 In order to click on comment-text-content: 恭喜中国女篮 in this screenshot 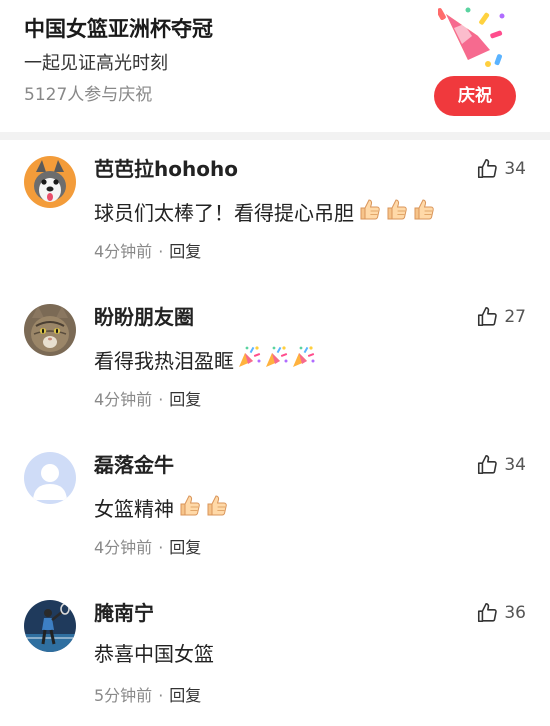, I will do `click(154, 654)`.